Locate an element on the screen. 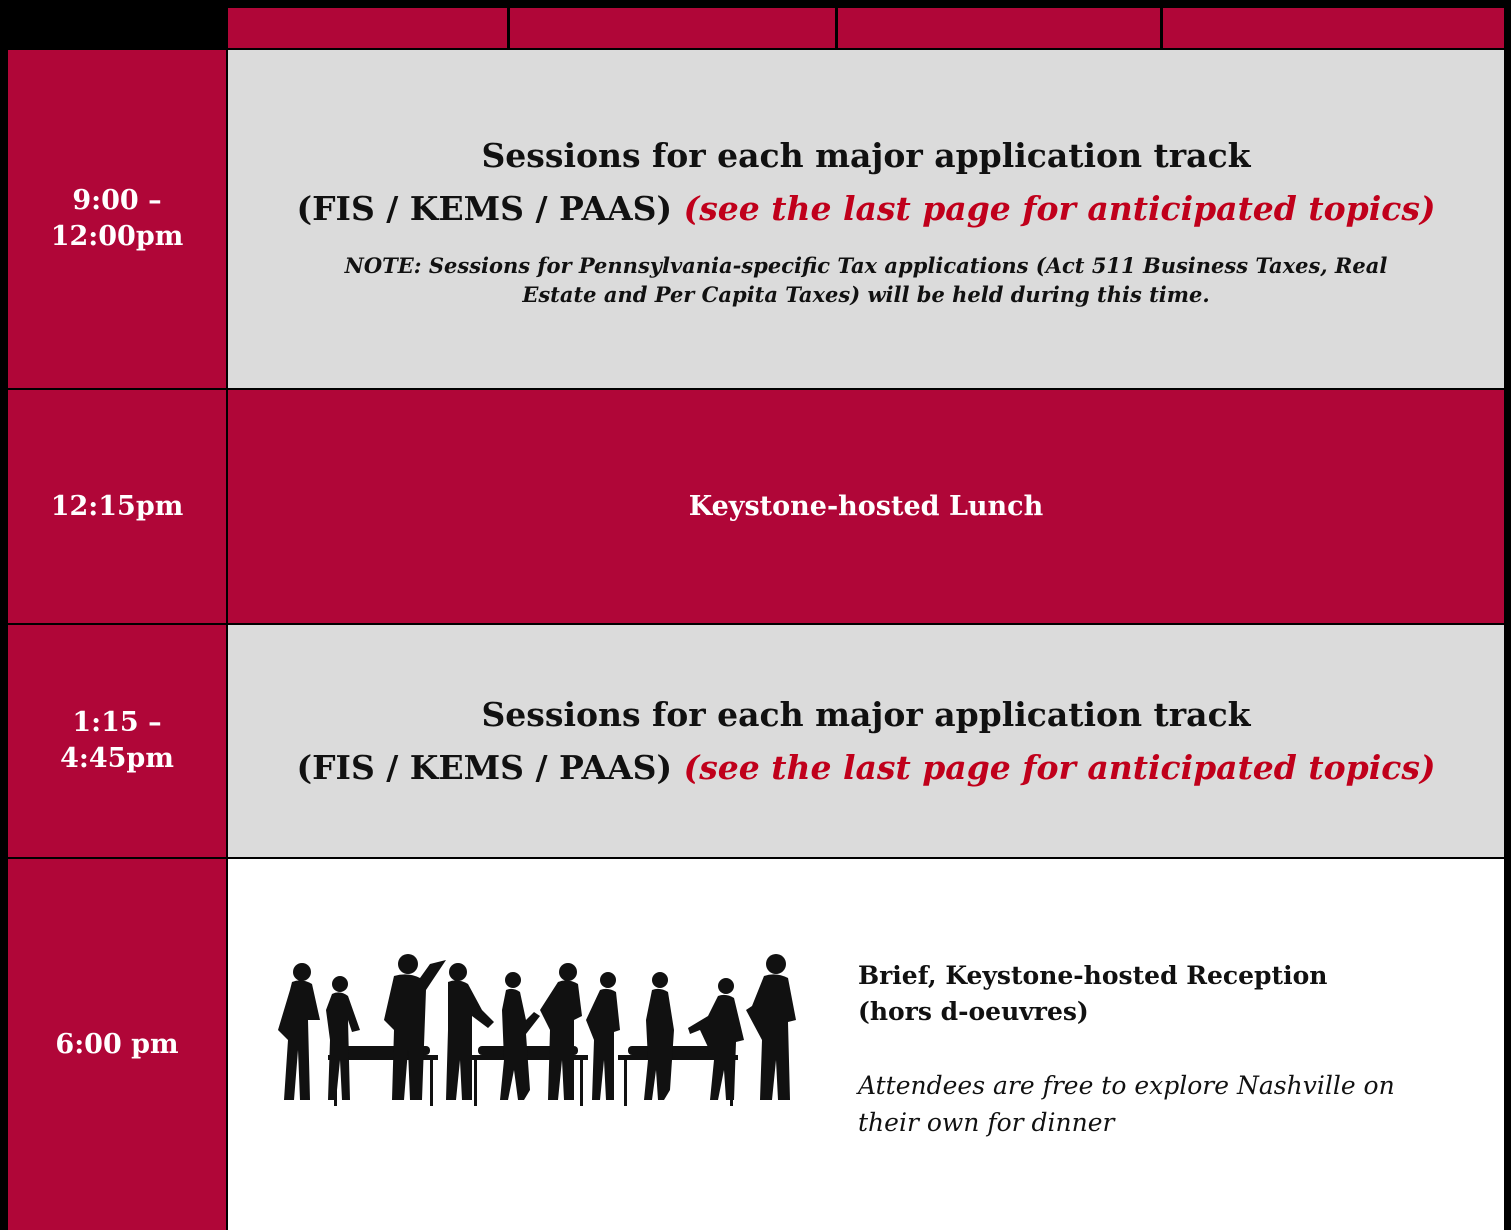 This screenshot has width=1511, height=1230. time-start: 9:00 – is located at coordinates (117, 200).